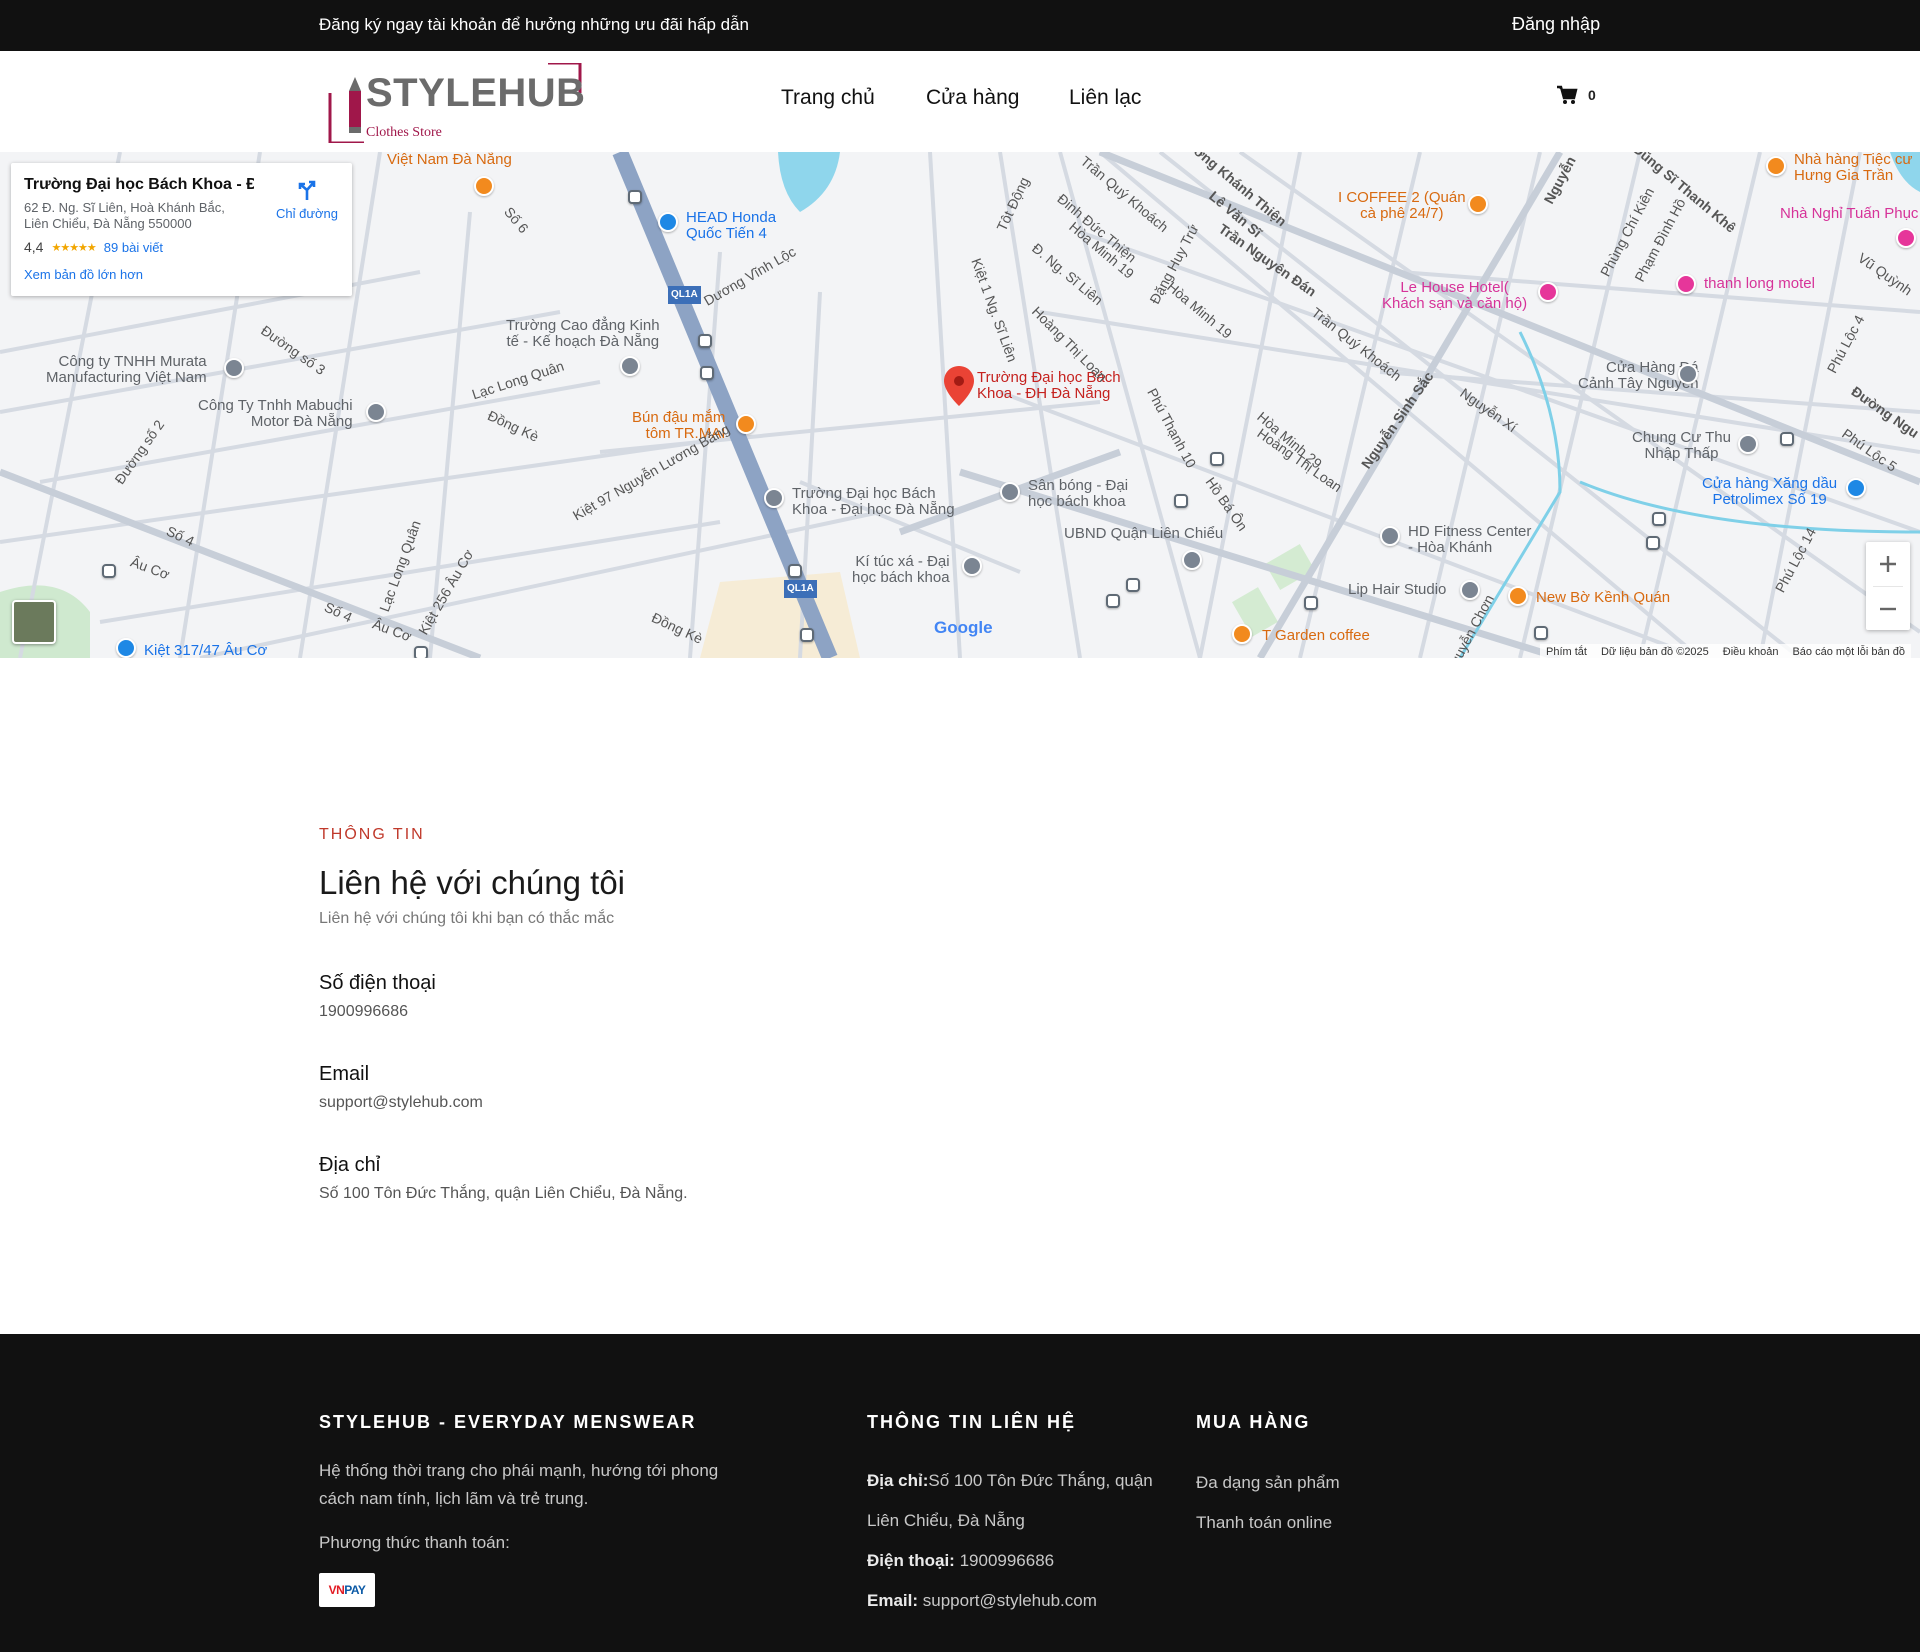  Describe the element at coordinates (963, 627) in the screenshot. I see `google-logo-text: Google` at that location.